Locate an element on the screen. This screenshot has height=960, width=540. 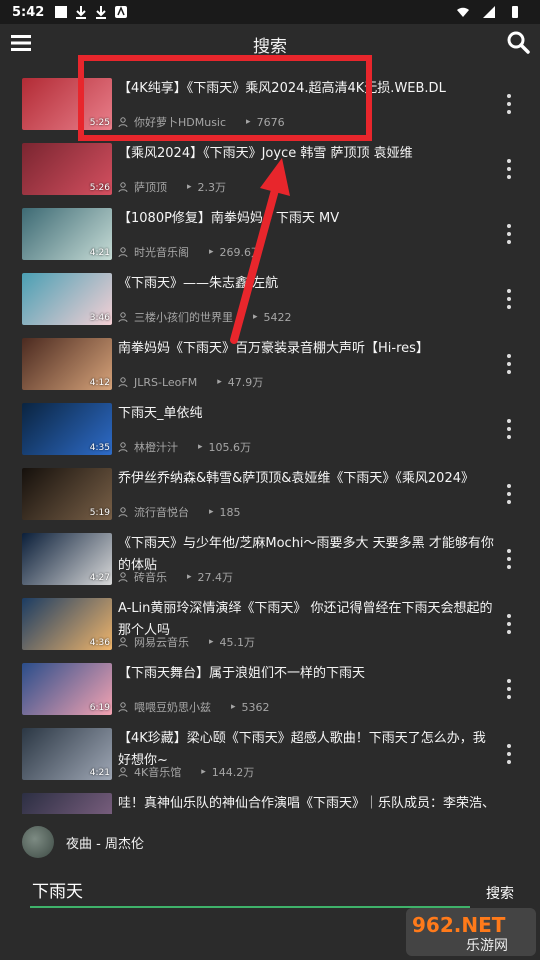
item-meta: 林橙汁汁 ▸ 105.6万 is located at coordinates (184, 447).